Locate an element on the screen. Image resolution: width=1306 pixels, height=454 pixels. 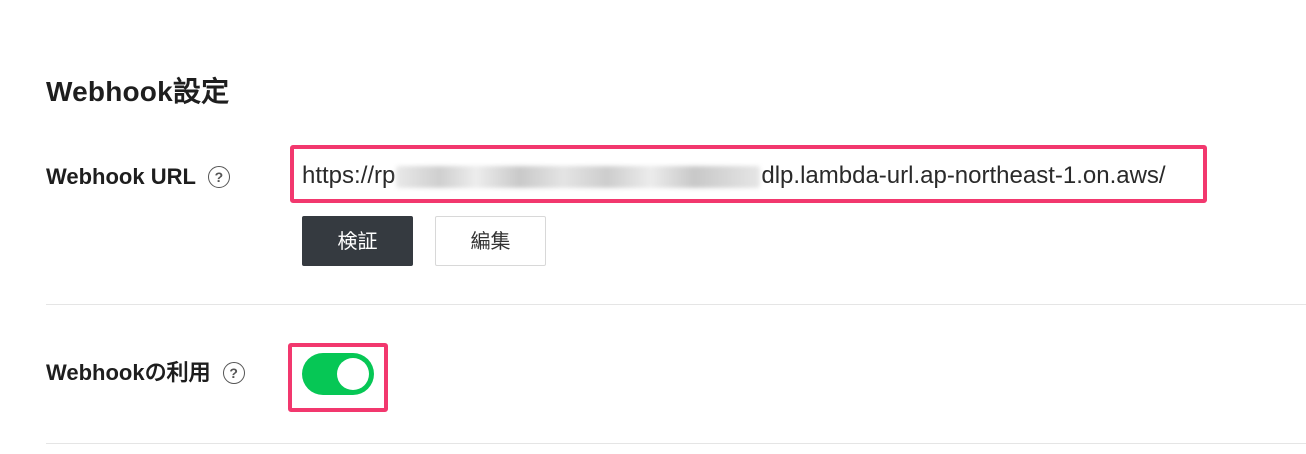
webhook-url-row-label: Webhook URL ? is located at coordinates (138, 177).